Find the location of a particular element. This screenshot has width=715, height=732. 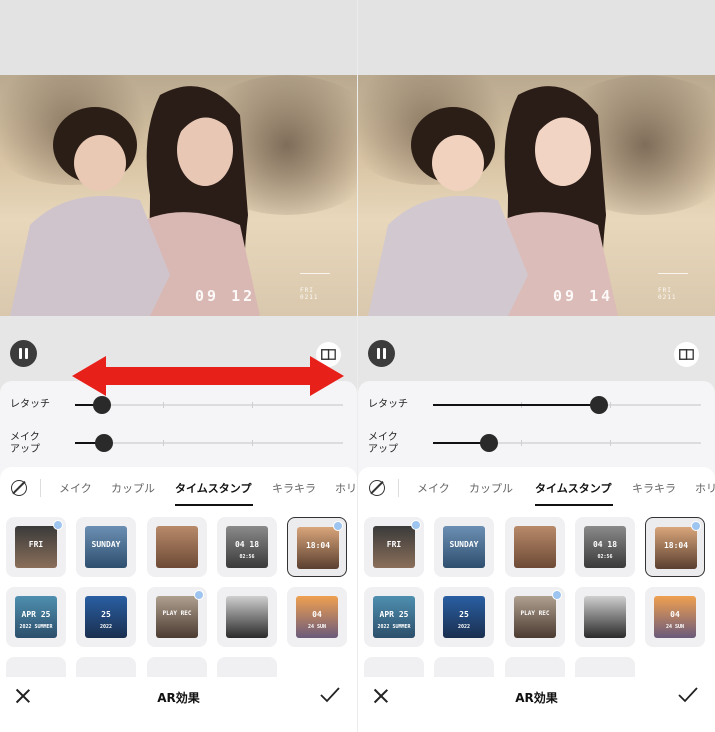

compare-button is located at coordinates (686, 354).